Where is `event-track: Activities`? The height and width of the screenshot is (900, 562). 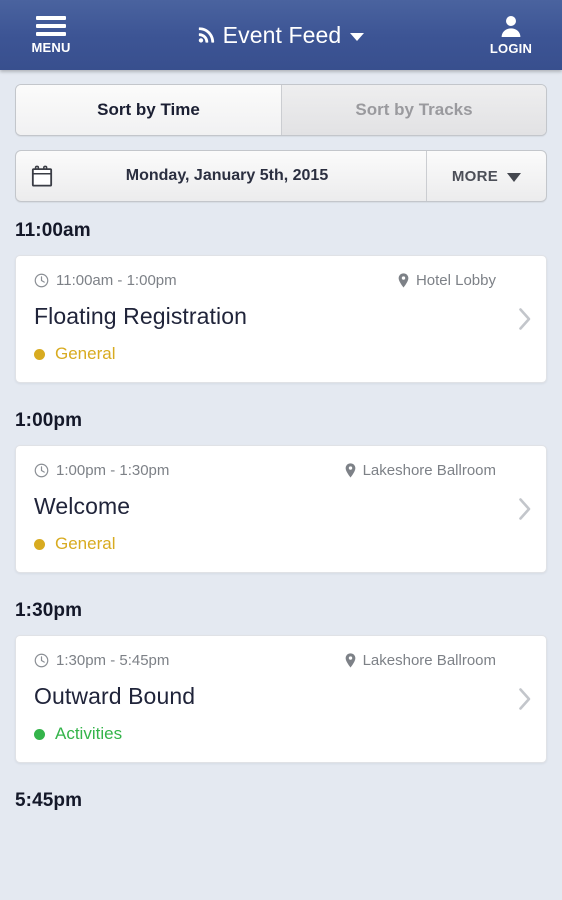
event-track: Activities is located at coordinates (281, 734).